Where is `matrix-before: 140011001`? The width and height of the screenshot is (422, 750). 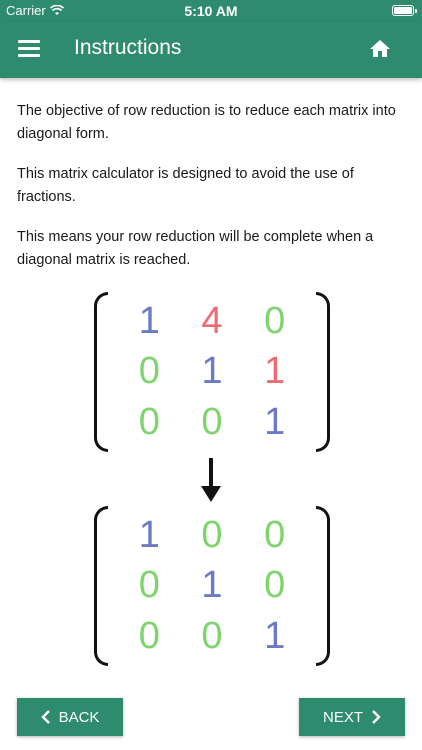 matrix-before: 140011001 is located at coordinates (212, 372).